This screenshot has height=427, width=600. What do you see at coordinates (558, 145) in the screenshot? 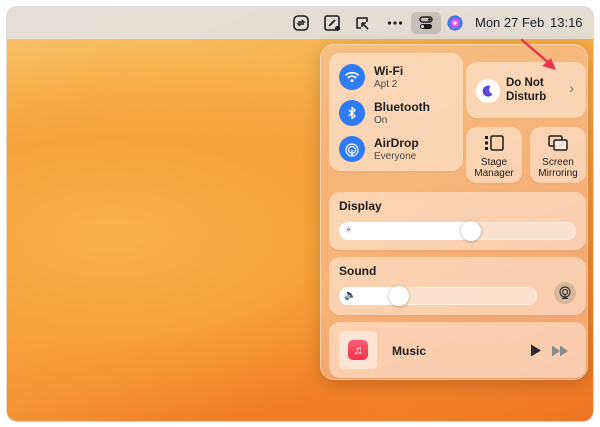
I see `screen-mirroring-icon` at bounding box center [558, 145].